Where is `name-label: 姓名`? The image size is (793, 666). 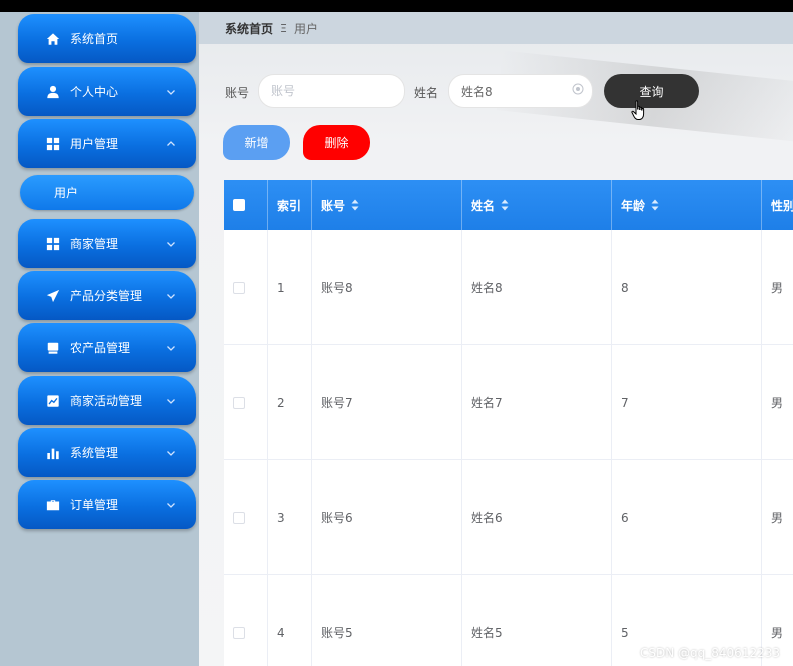 name-label: 姓名 is located at coordinates (426, 93).